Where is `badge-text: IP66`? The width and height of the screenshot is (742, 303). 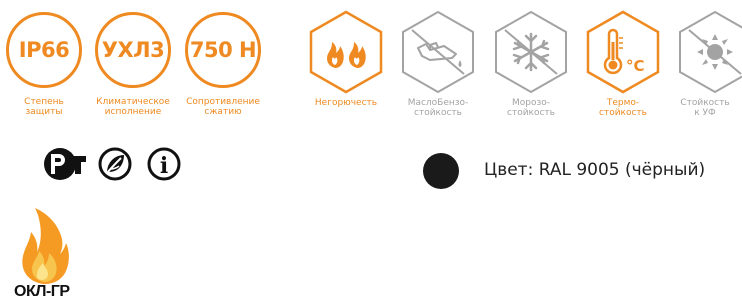 badge-text: IP66 is located at coordinates (44, 50).